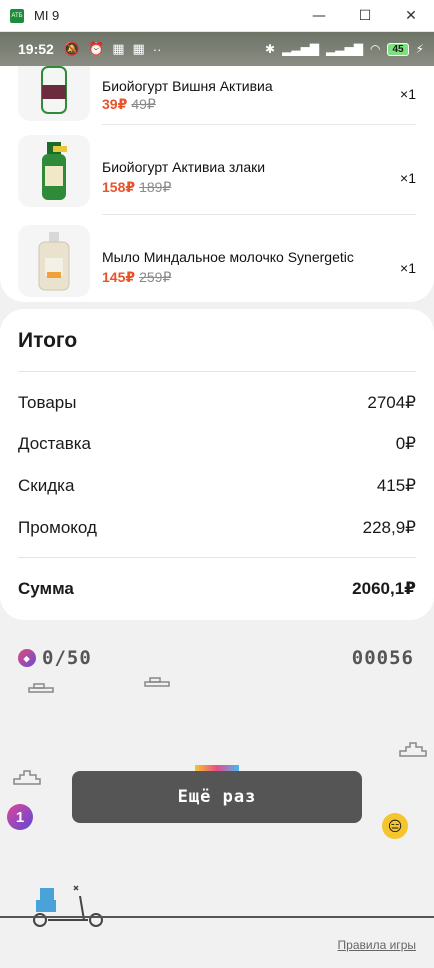 This screenshot has width=434, height=968. What do you see at coordinates (217, 528) in the screenshot?
I see `total-row-promocode: Промокод 228,9₽` at bounding box center [217, 528].